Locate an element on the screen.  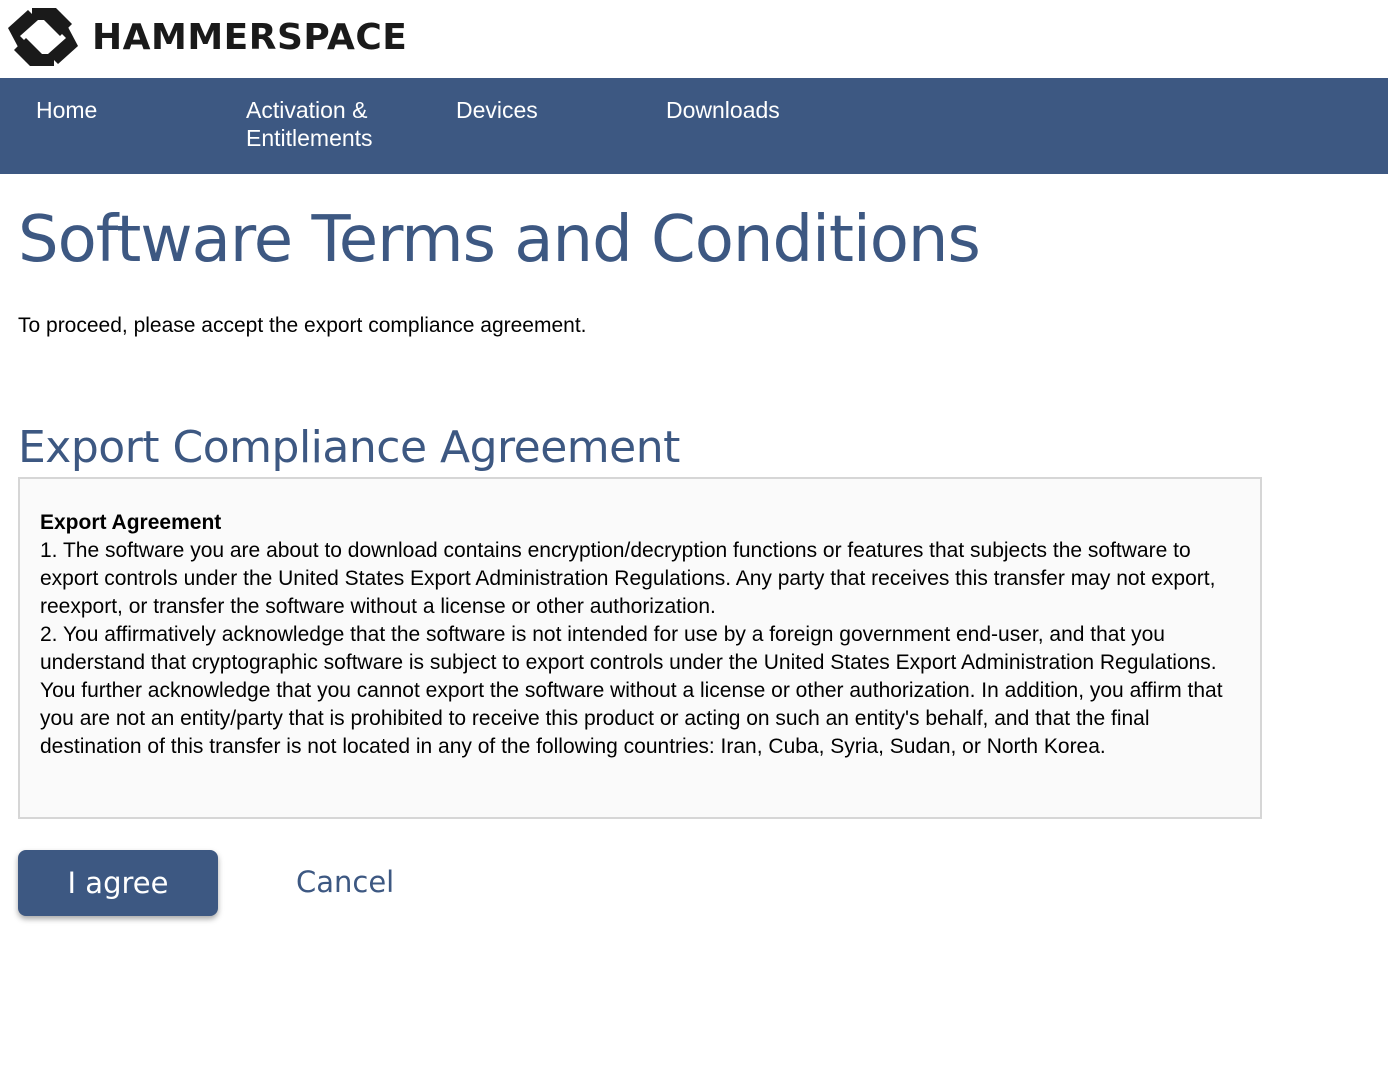
nav-item-label: Activation & Entitlements is located at coordinates (309, 124).